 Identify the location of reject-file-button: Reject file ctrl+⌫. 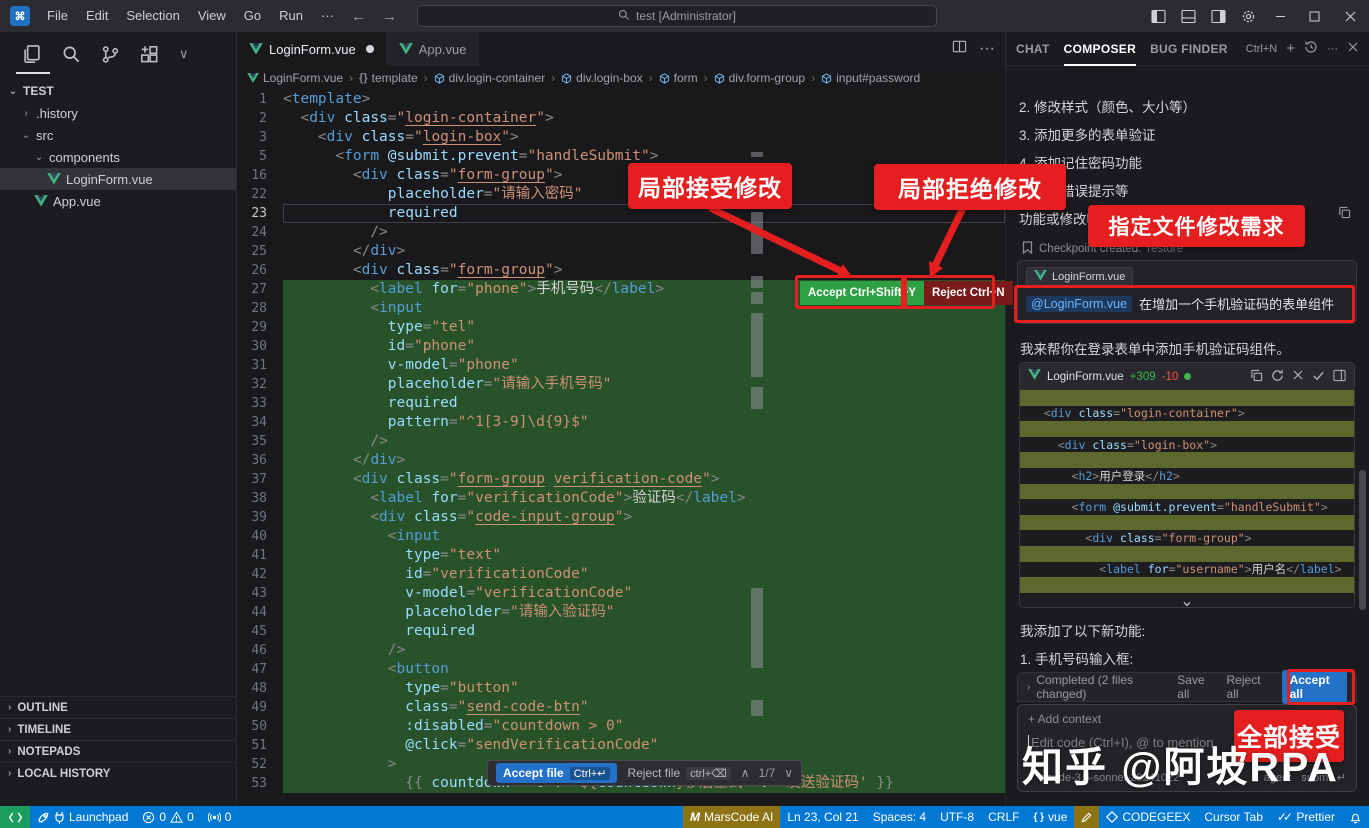
(679, 773).